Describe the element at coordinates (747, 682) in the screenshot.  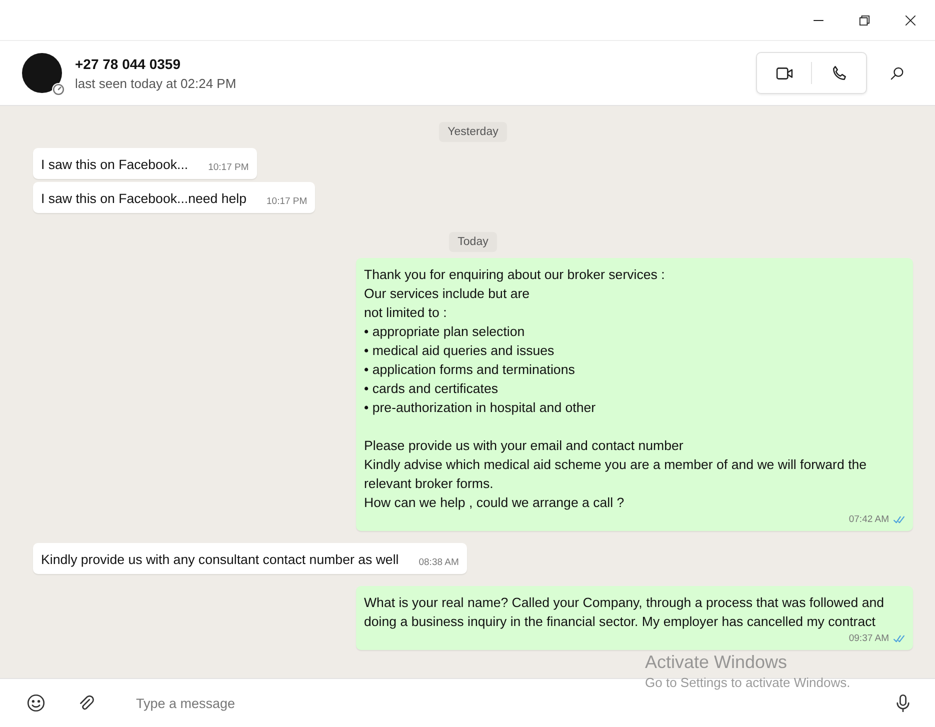
I see `activation-notice-text: Go to Settings to activate Windows.` at that location.